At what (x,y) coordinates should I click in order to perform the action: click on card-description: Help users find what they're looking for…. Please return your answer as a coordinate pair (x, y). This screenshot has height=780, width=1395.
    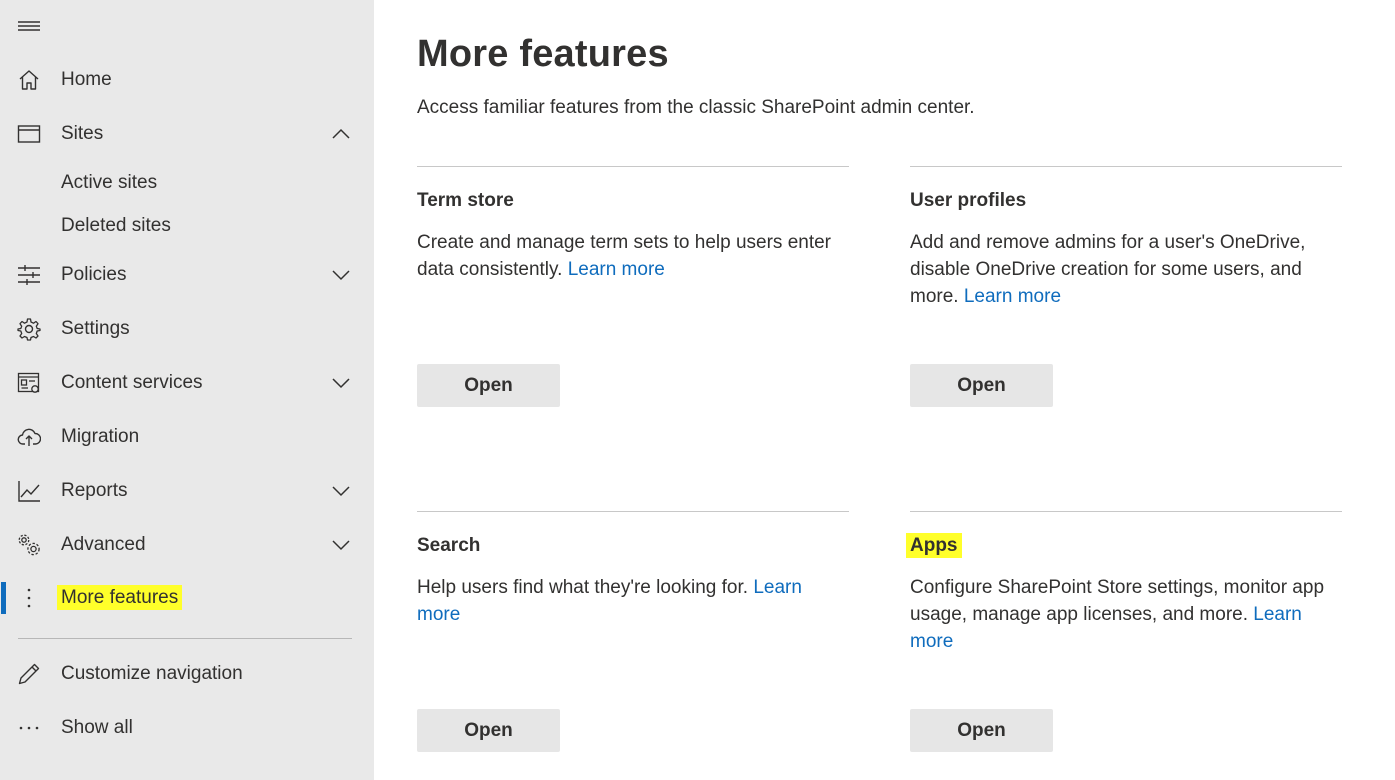
    Looking at the image, I should click on (614, 601).